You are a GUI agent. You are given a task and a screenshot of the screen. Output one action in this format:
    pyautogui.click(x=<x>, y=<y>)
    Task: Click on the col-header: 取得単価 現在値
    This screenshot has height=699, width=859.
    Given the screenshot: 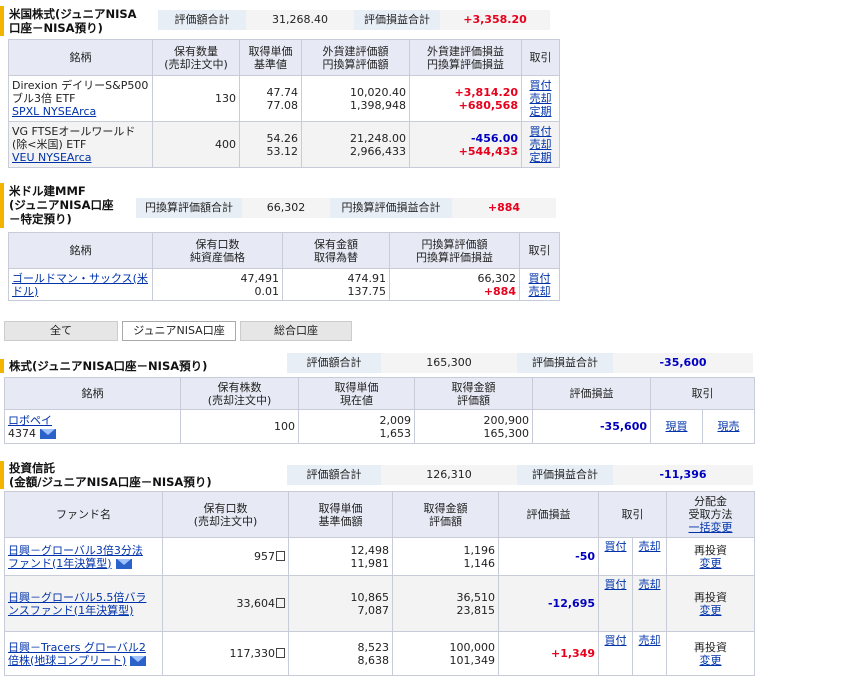 What is the action you would take?
    pyautogui.click(x=356, y=393)
    